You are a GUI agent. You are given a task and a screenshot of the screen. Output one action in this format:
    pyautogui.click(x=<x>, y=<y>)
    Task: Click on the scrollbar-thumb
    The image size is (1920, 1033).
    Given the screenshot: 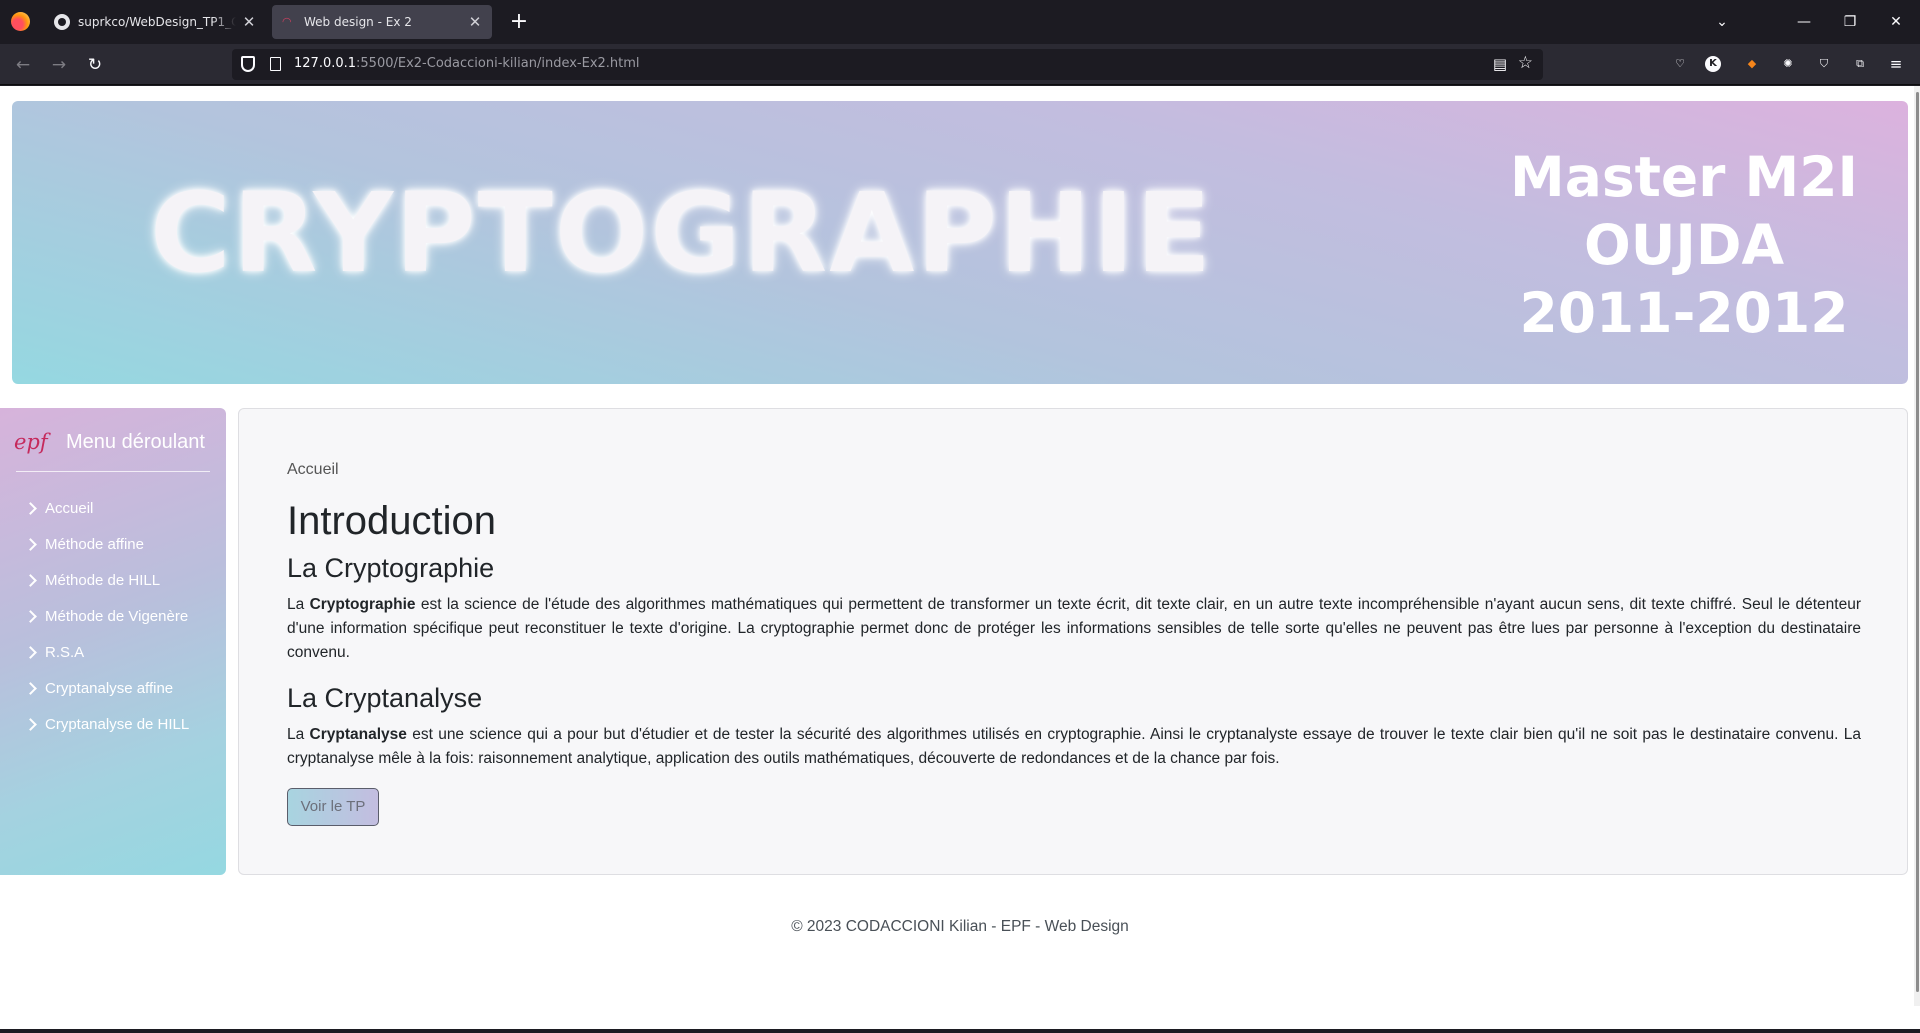 What is the action you would take?
    pyautogui.click(x=1917, y=542)
    